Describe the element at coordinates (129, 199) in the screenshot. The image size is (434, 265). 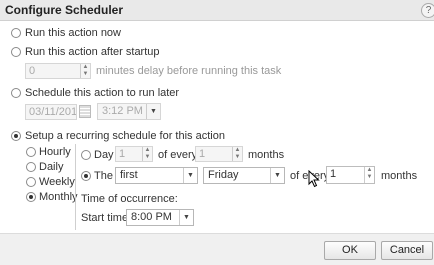
I see `occurrence-heading: Time of occurrence:` at that location.